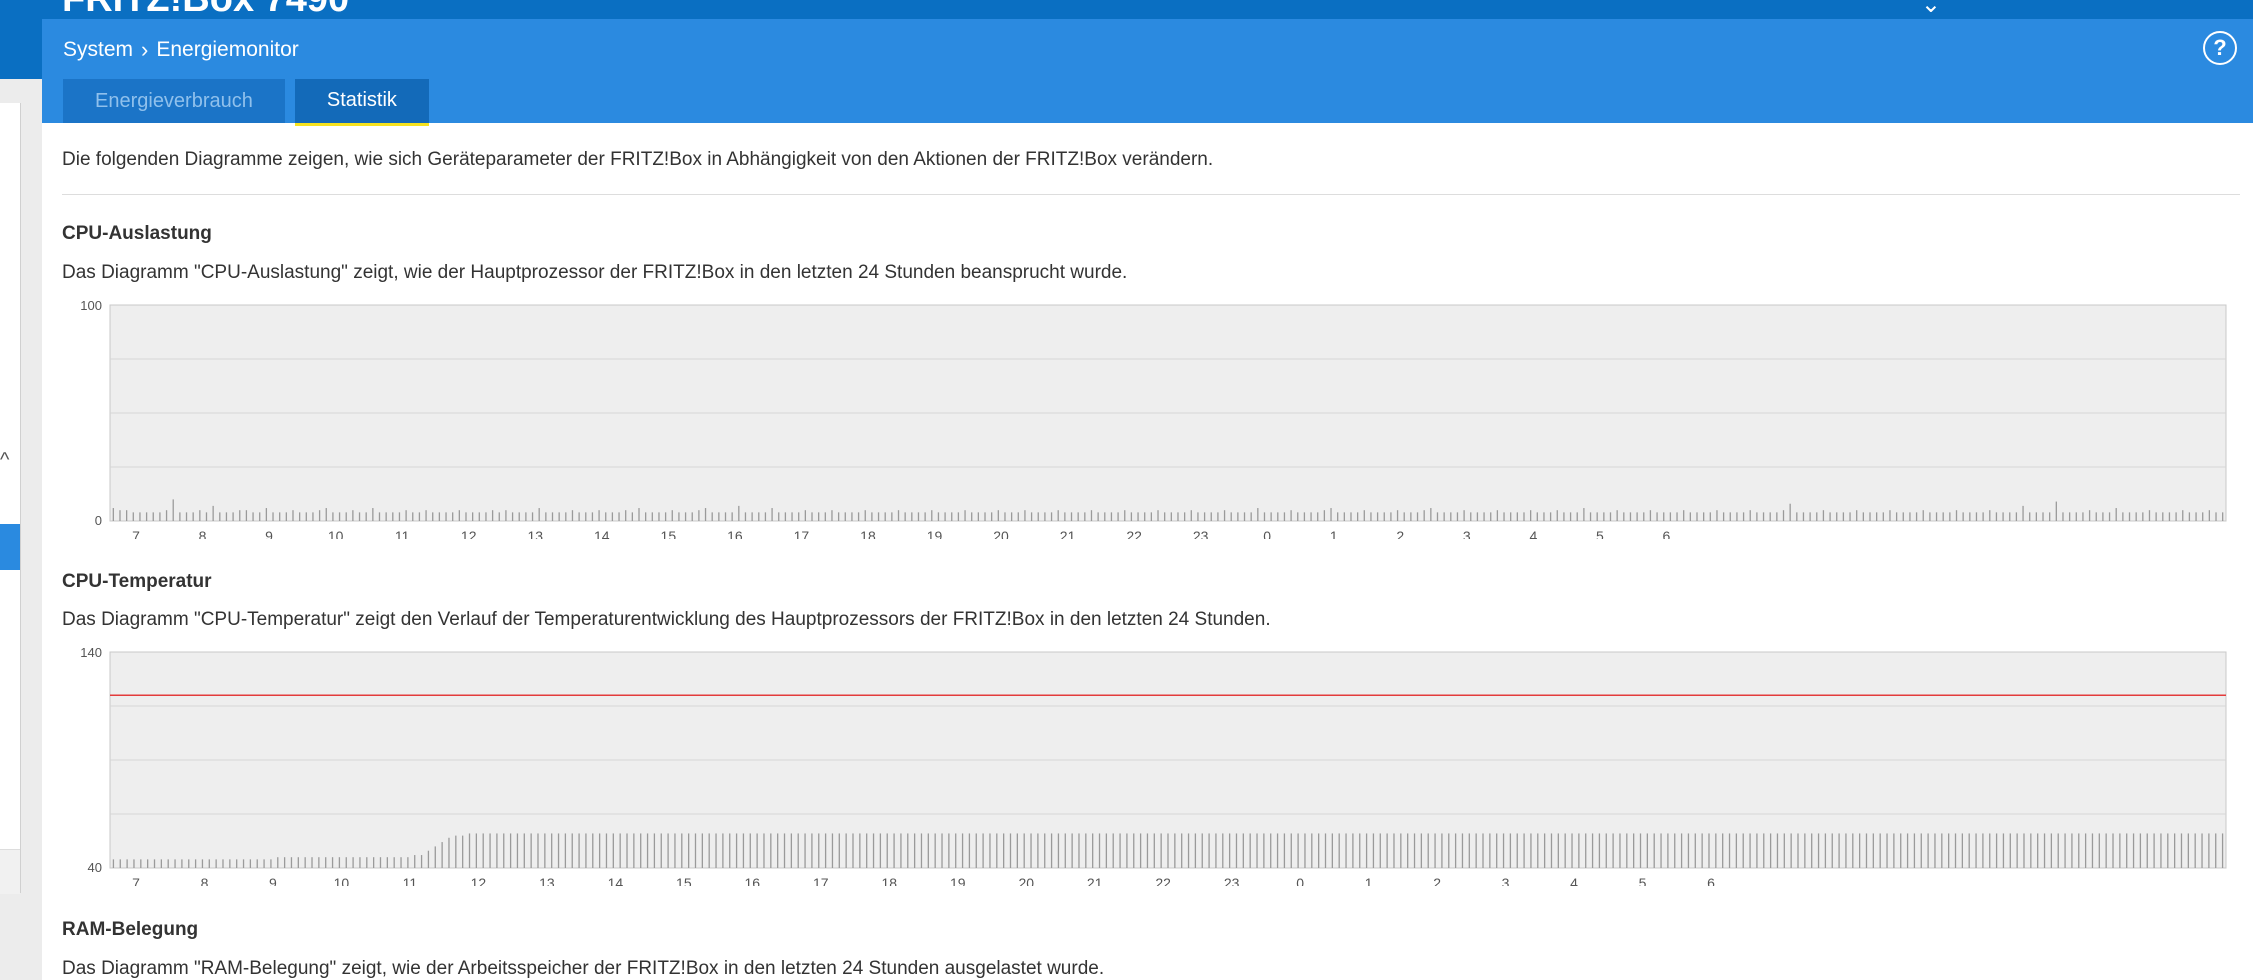 The image size is (2253, 980). I want to click on sidebar-item-lower, so click(10, 871).